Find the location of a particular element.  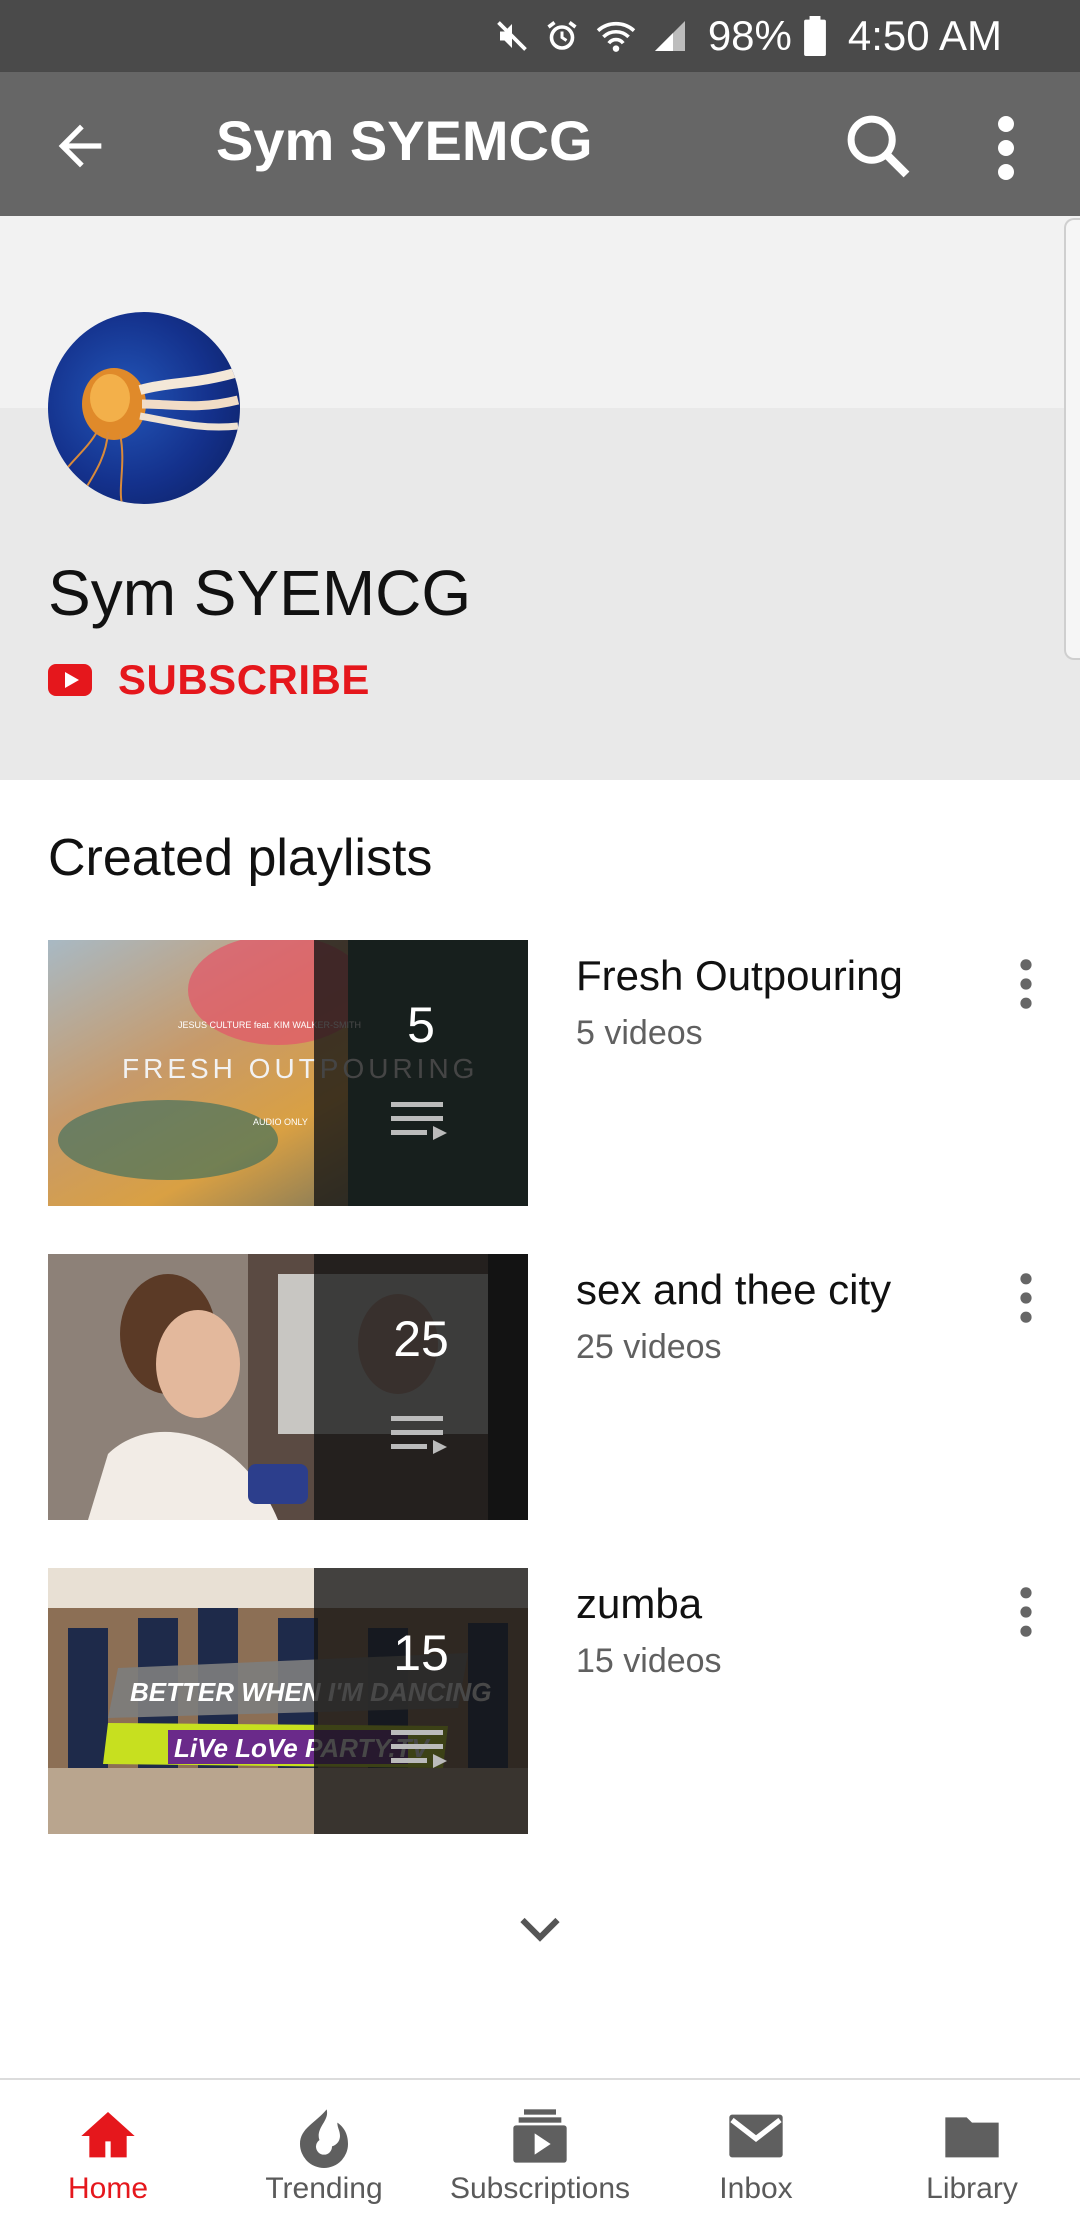

status-icons is located at coordinates (591, 36).